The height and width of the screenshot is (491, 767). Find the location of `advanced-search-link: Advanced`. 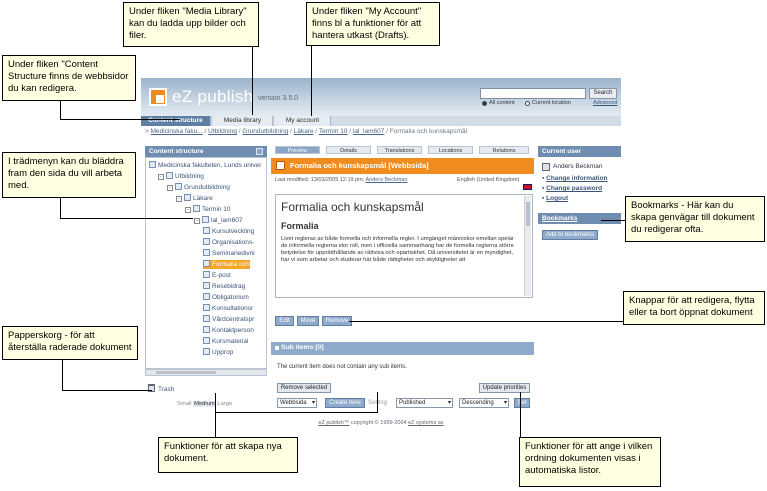

advanced-search-link: Advanced is located at coordinates (605, 103).